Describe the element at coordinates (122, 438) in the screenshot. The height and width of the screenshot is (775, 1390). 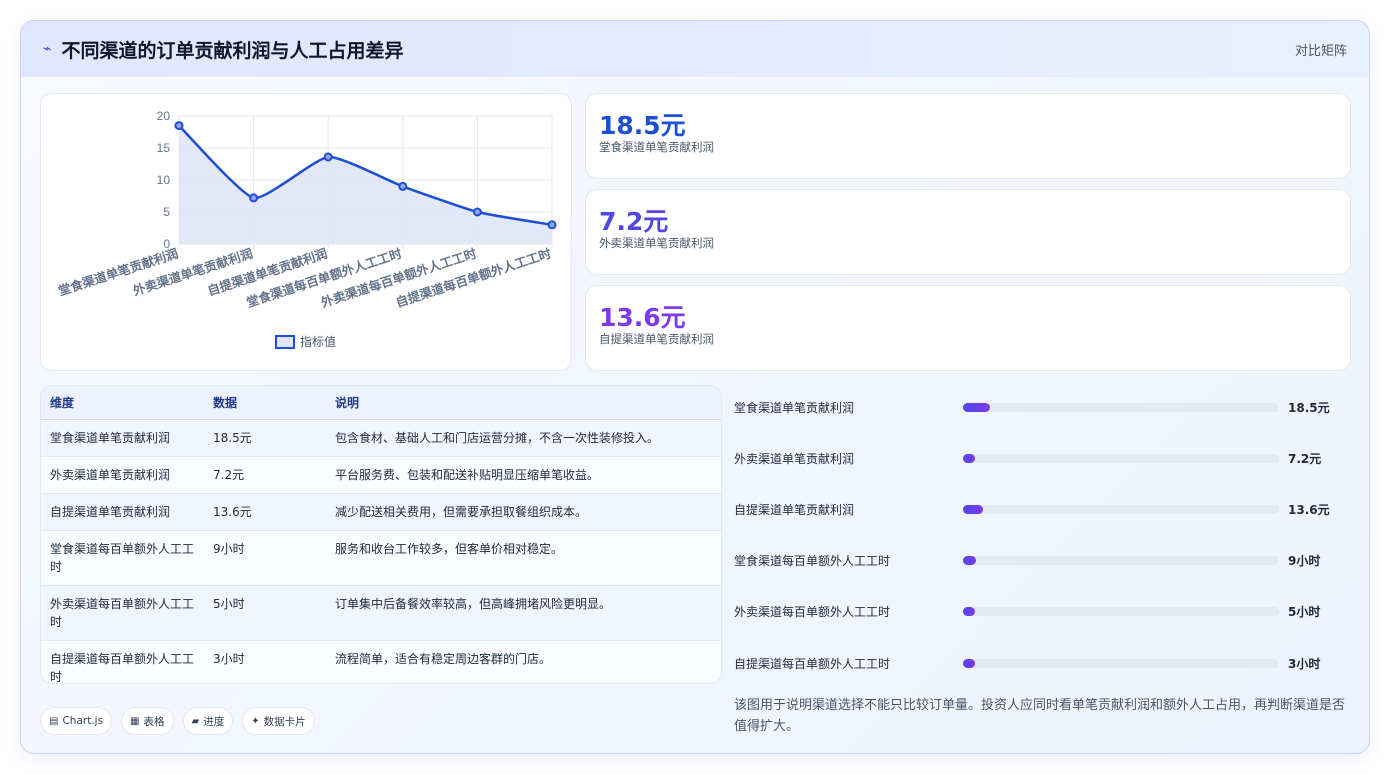
I see `table-cell: 堂食渠道单笔贡献利润` at that location.